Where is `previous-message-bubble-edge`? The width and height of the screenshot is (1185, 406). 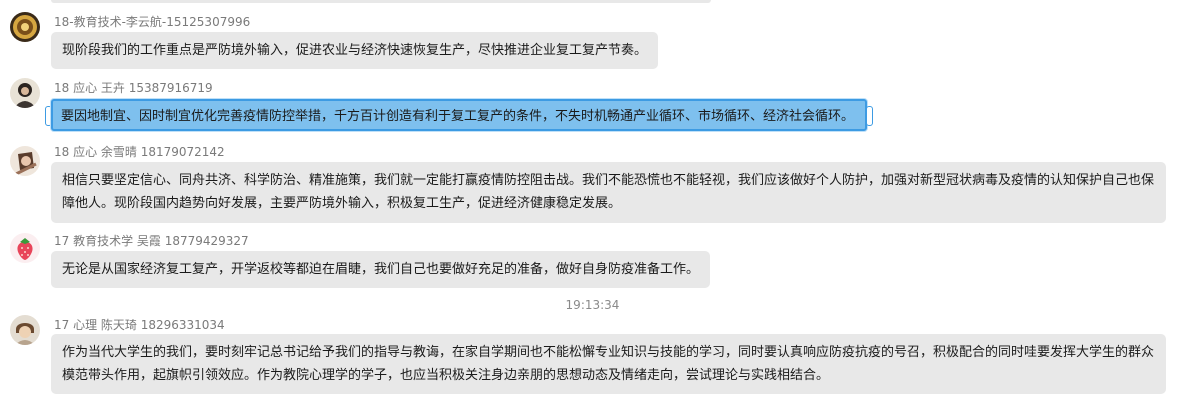
previous-message-bubble-edge is located at coordinates (381, 1).